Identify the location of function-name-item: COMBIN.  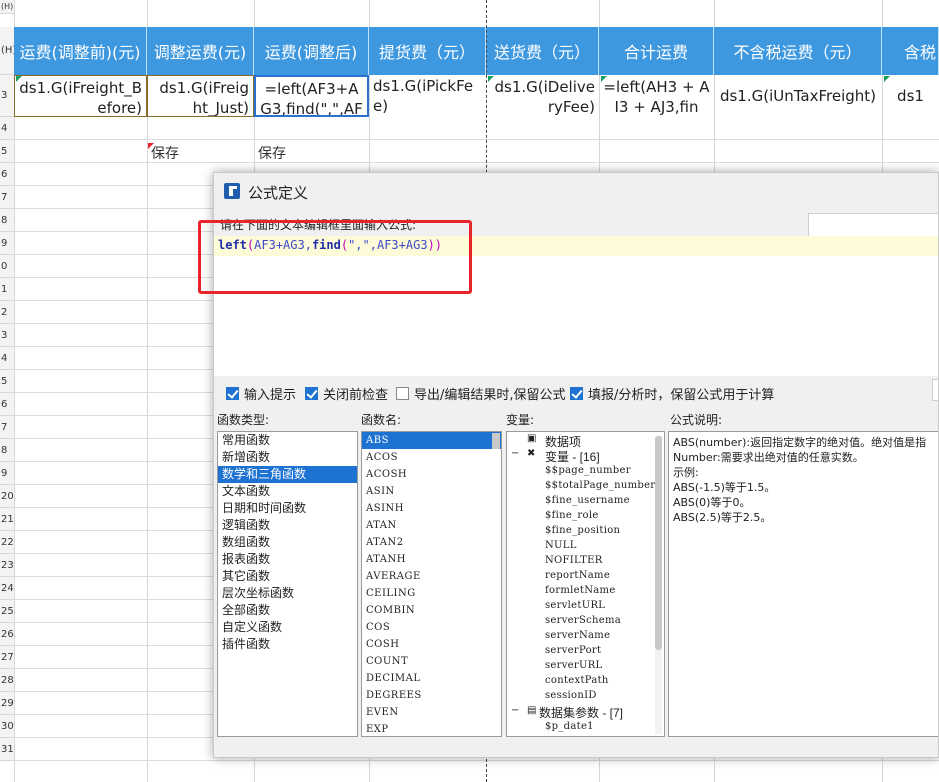
(431, 610).